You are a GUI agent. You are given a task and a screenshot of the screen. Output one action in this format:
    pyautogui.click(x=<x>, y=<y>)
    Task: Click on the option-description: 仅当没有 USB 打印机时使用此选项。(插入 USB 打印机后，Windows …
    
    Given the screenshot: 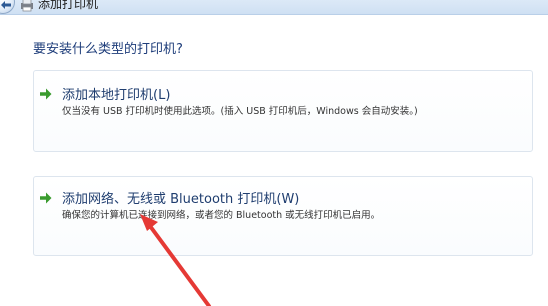 What is the action you would take?
    pyautogui.click(x=240, y=111)
    